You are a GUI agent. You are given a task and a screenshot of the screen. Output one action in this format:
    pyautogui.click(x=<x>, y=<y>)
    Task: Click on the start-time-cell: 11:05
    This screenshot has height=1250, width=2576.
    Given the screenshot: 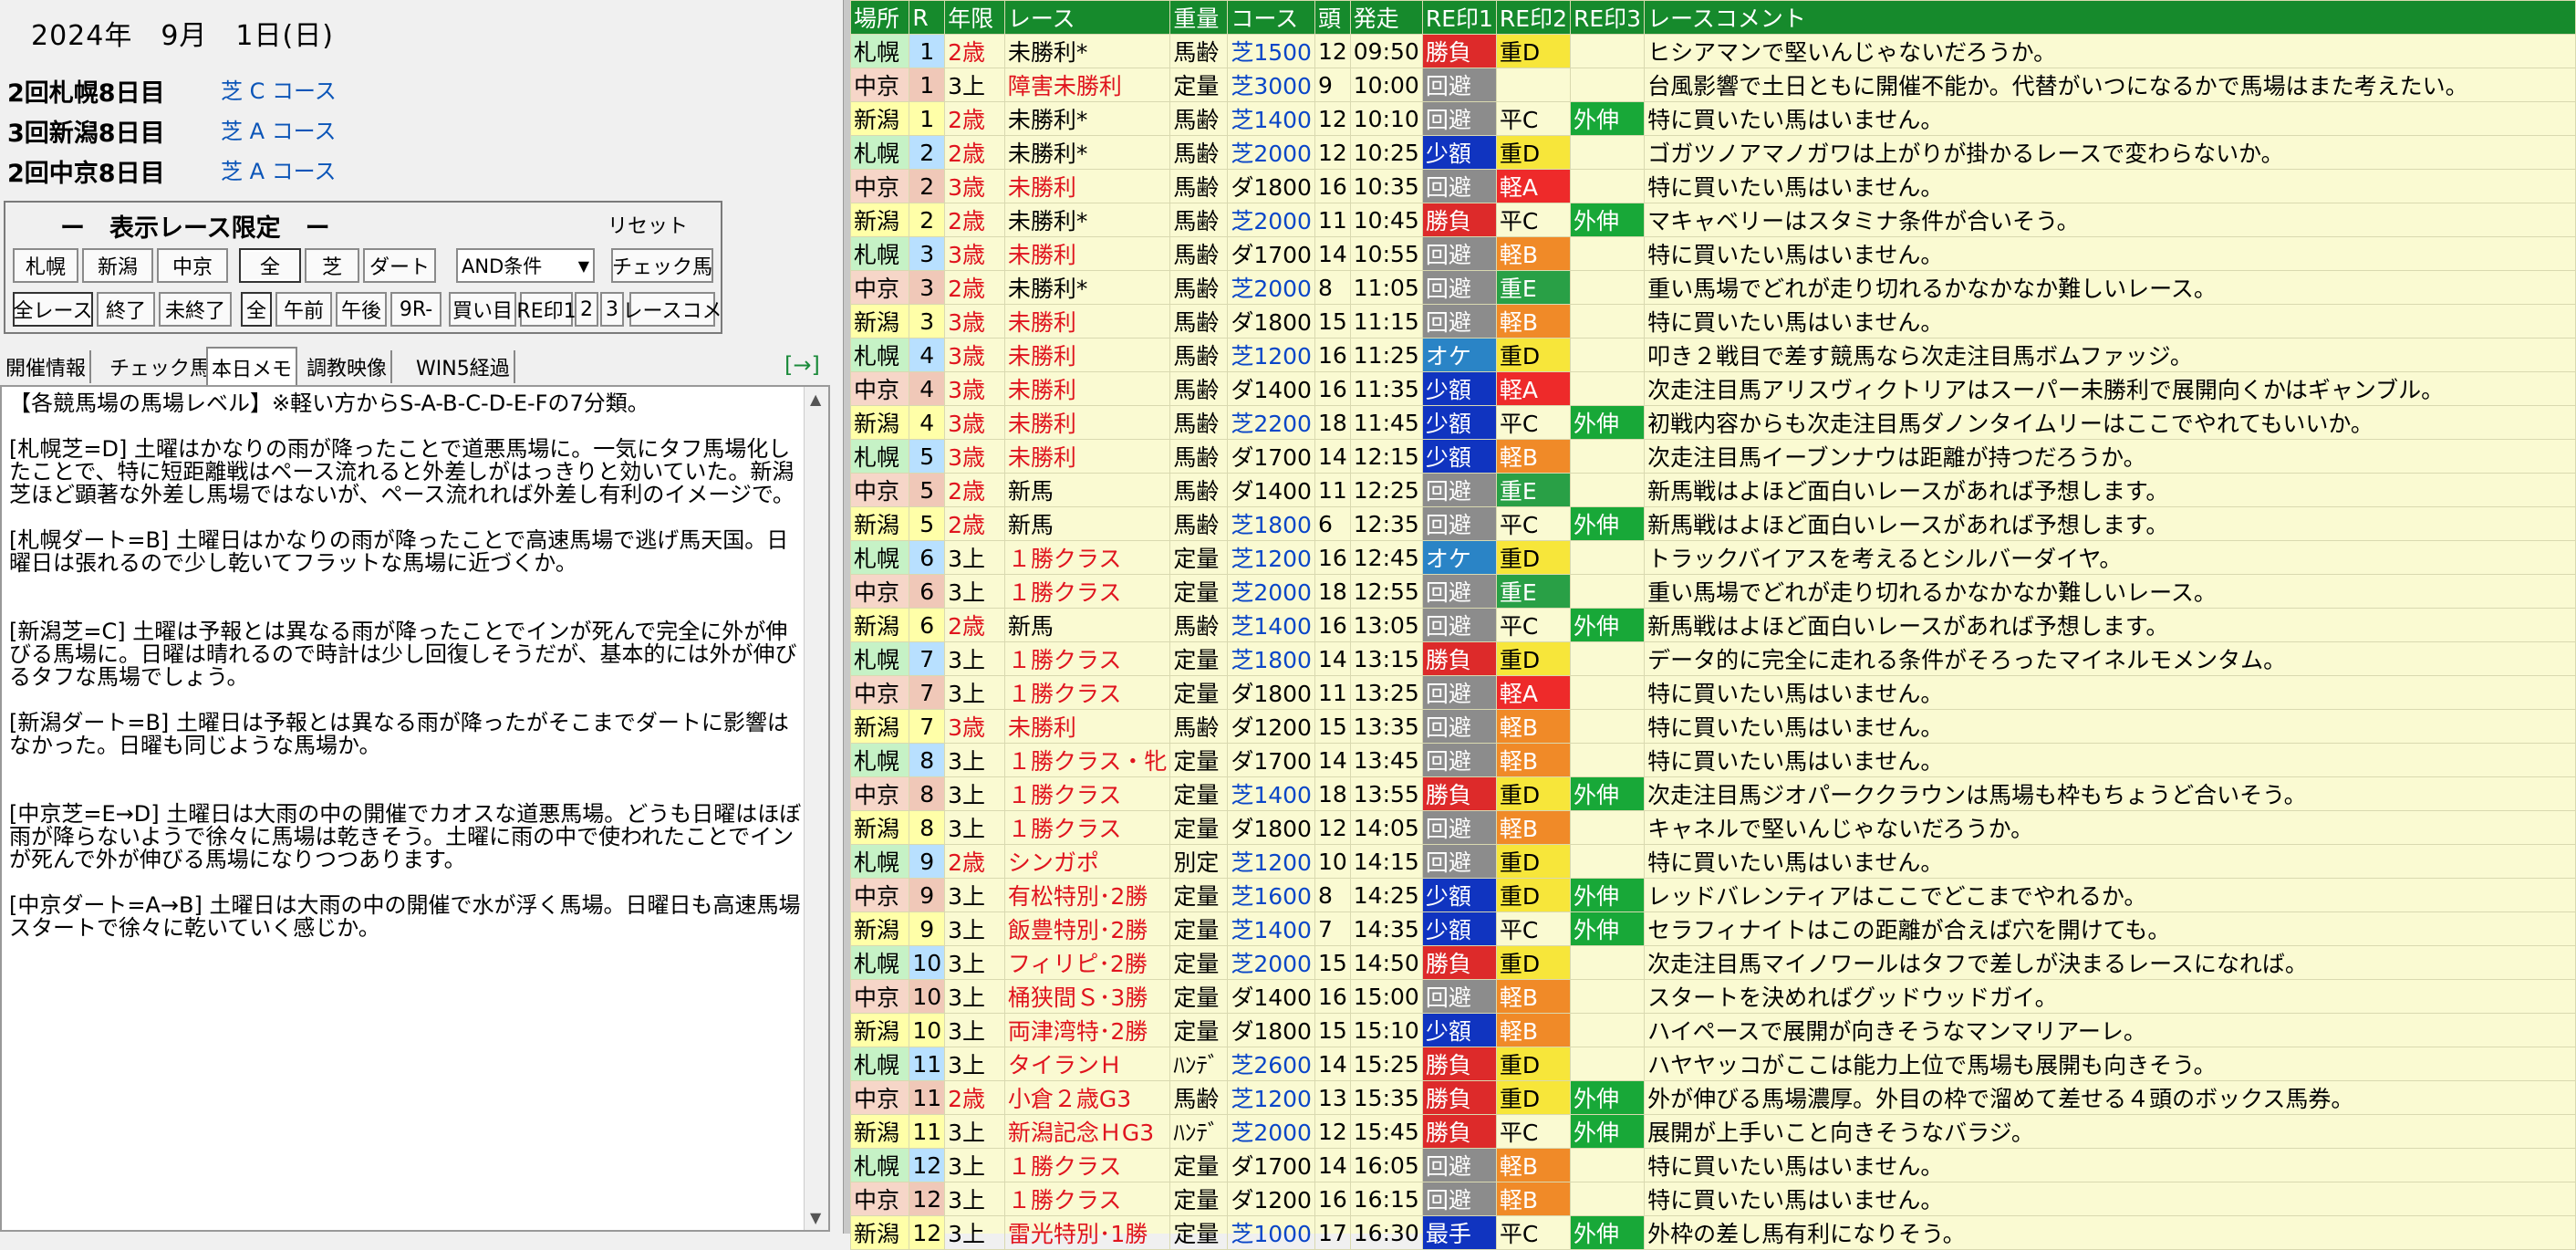 What is the action you would take?
    pyautogui.click(x=1386, y=287)
    